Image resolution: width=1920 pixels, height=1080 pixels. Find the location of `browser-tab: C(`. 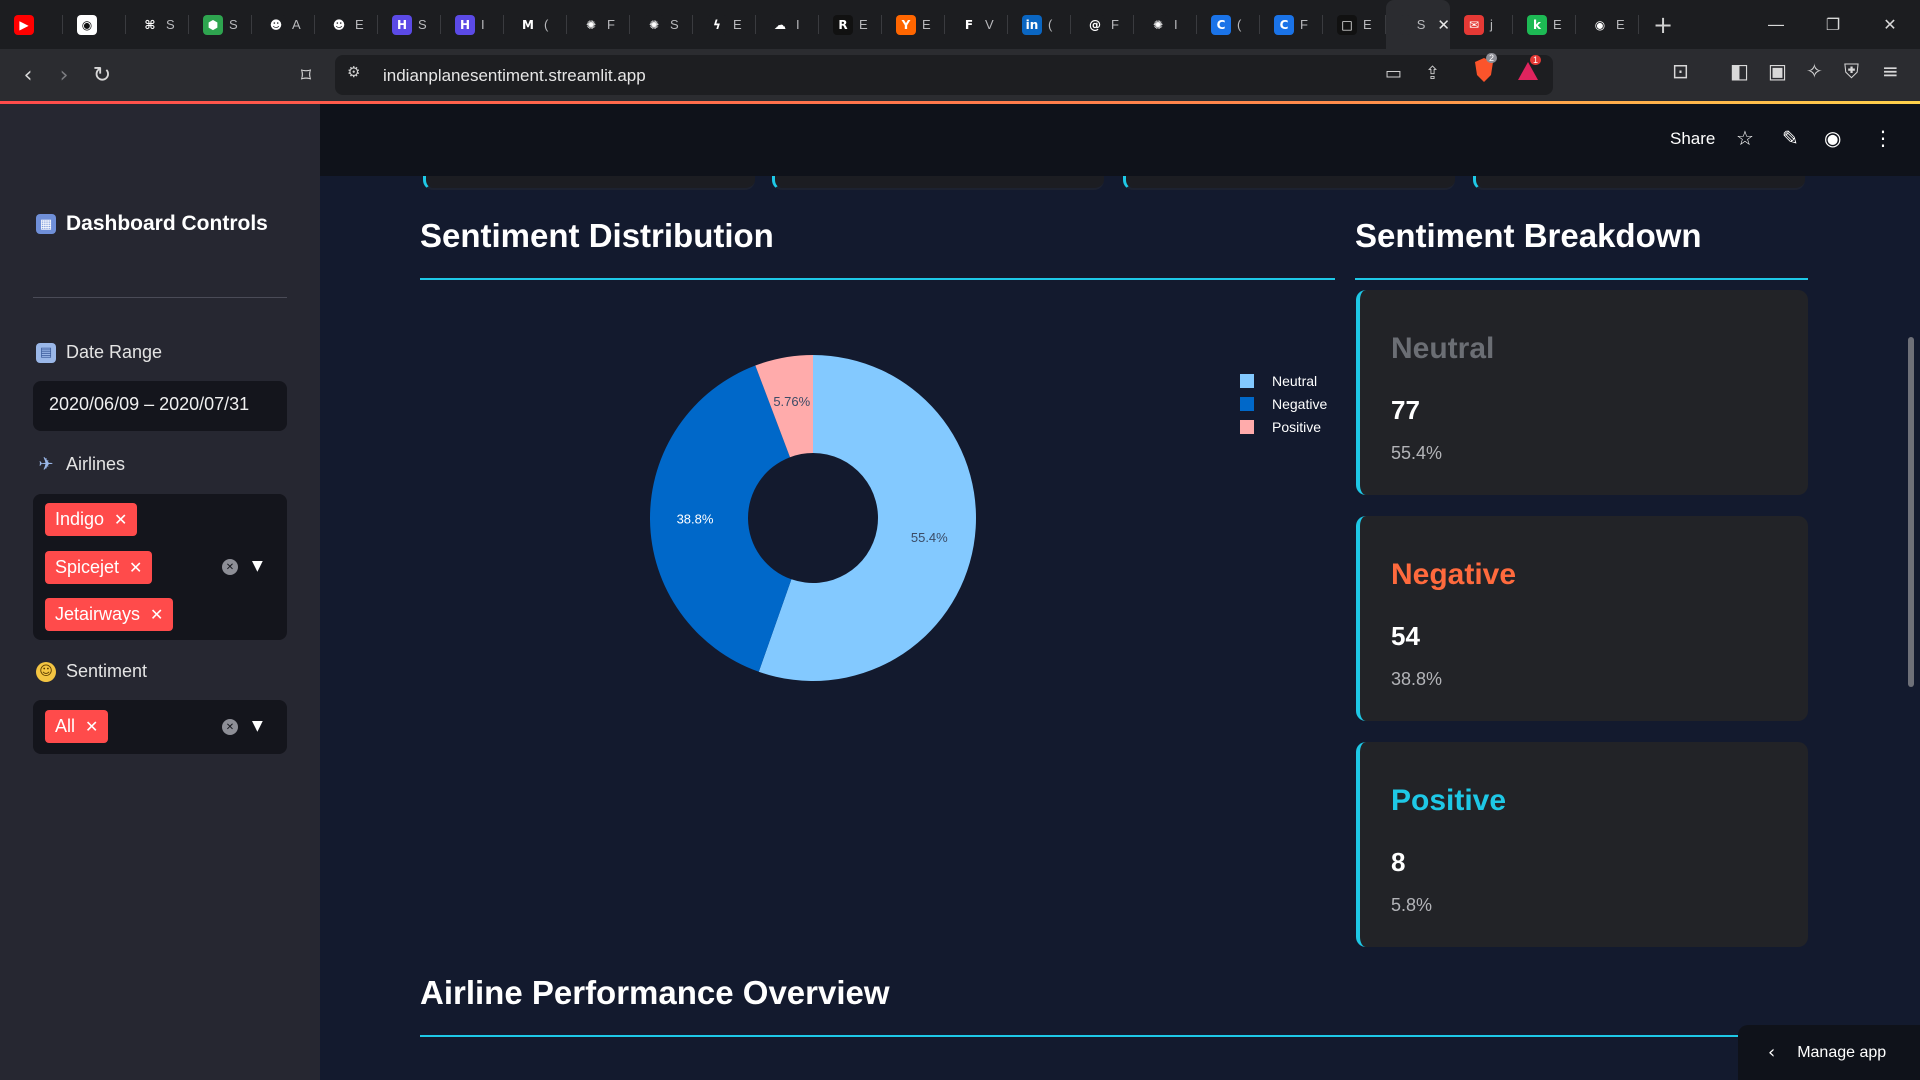

browser-tab: C( is located at coordinates (1228, 24).